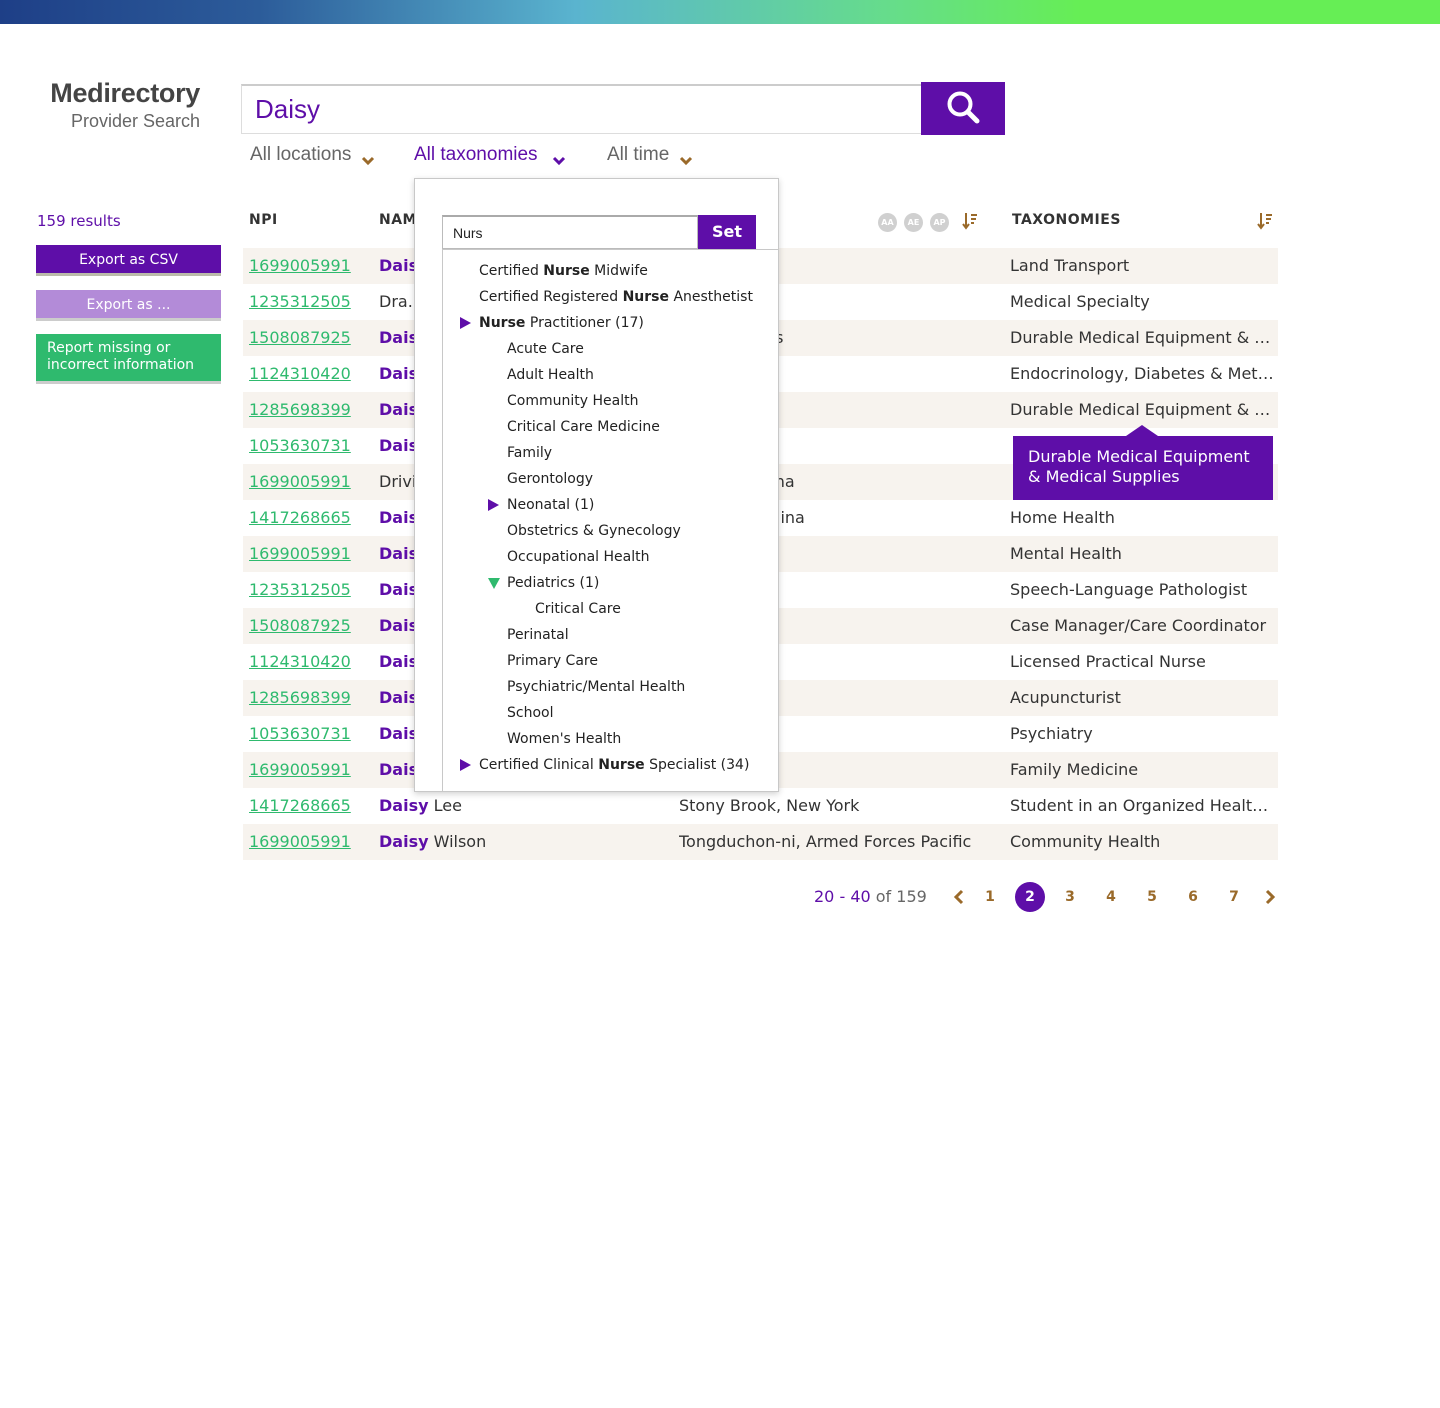 The height and width of the screenshot is (1408, 1440). Describe the element at coordinates (638, 154) in the screenshot. I see `filter-time-label: All time` at that location.